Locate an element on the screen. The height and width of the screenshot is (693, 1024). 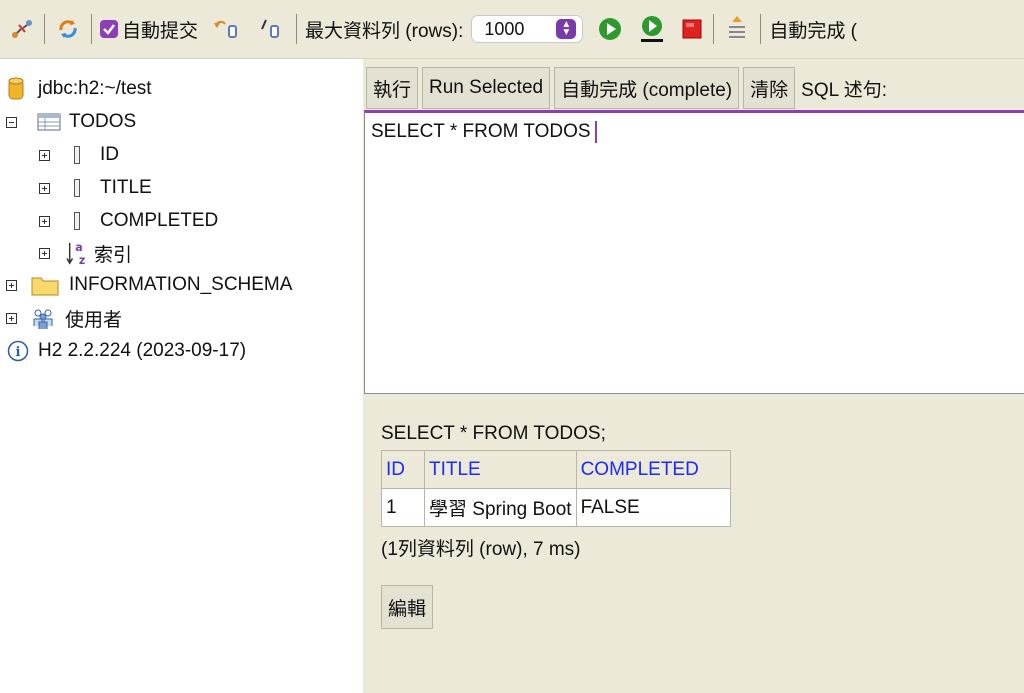
table-cell: 學習 Spring Boot is located at coordinates (500, 507).